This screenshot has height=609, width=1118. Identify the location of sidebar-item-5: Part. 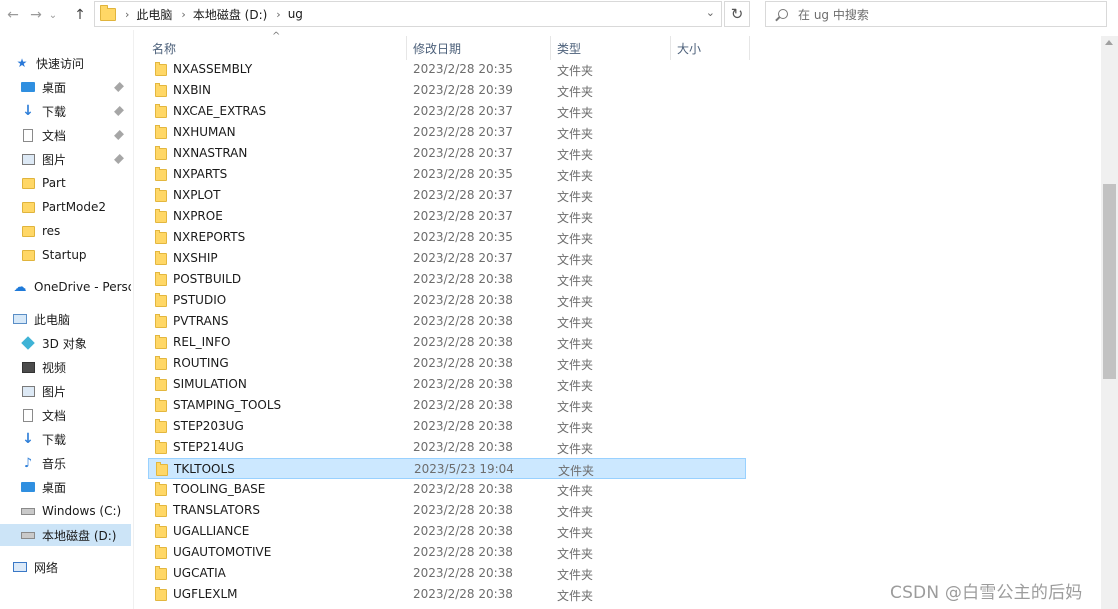
(65, 183).